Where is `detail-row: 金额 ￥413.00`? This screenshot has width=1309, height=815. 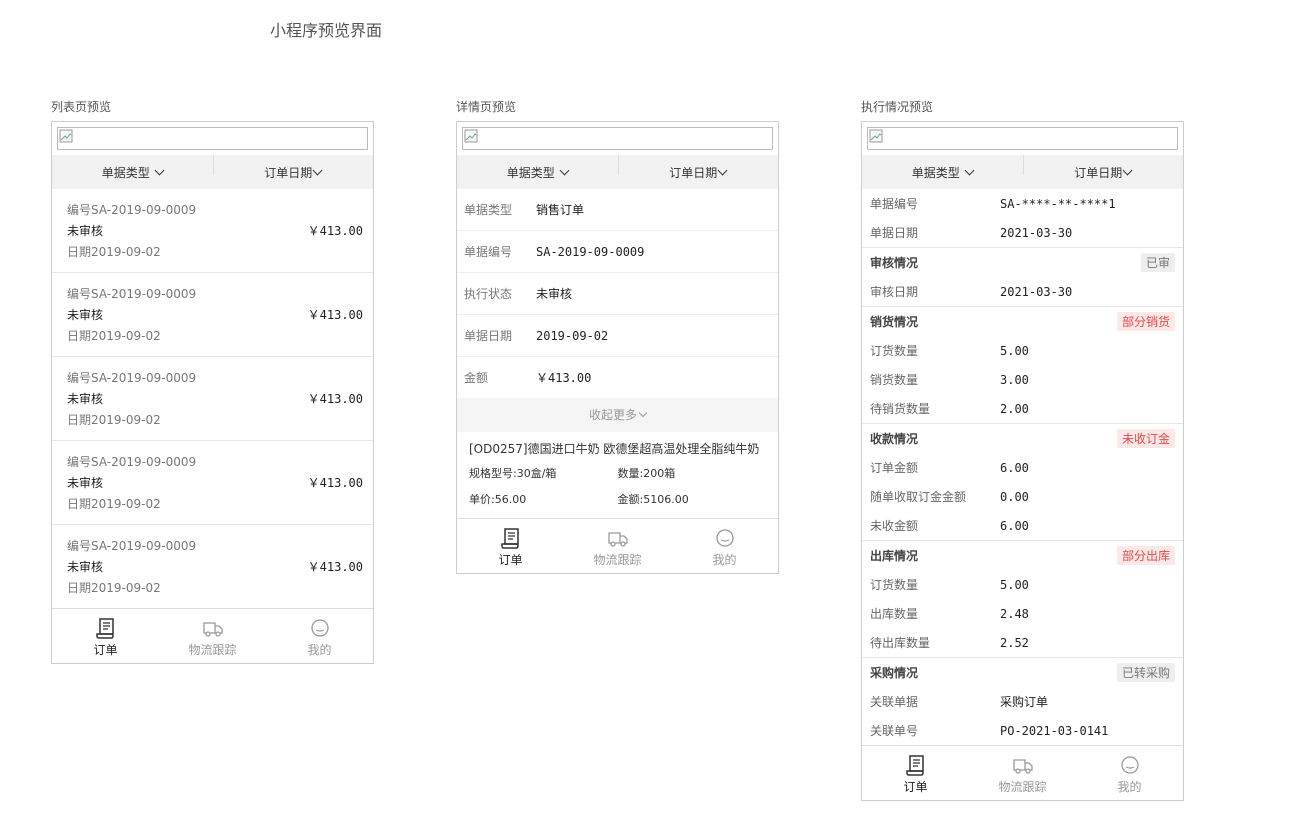 detail-row: 金额 ￥413.00 is located at coordinates (617, 377).